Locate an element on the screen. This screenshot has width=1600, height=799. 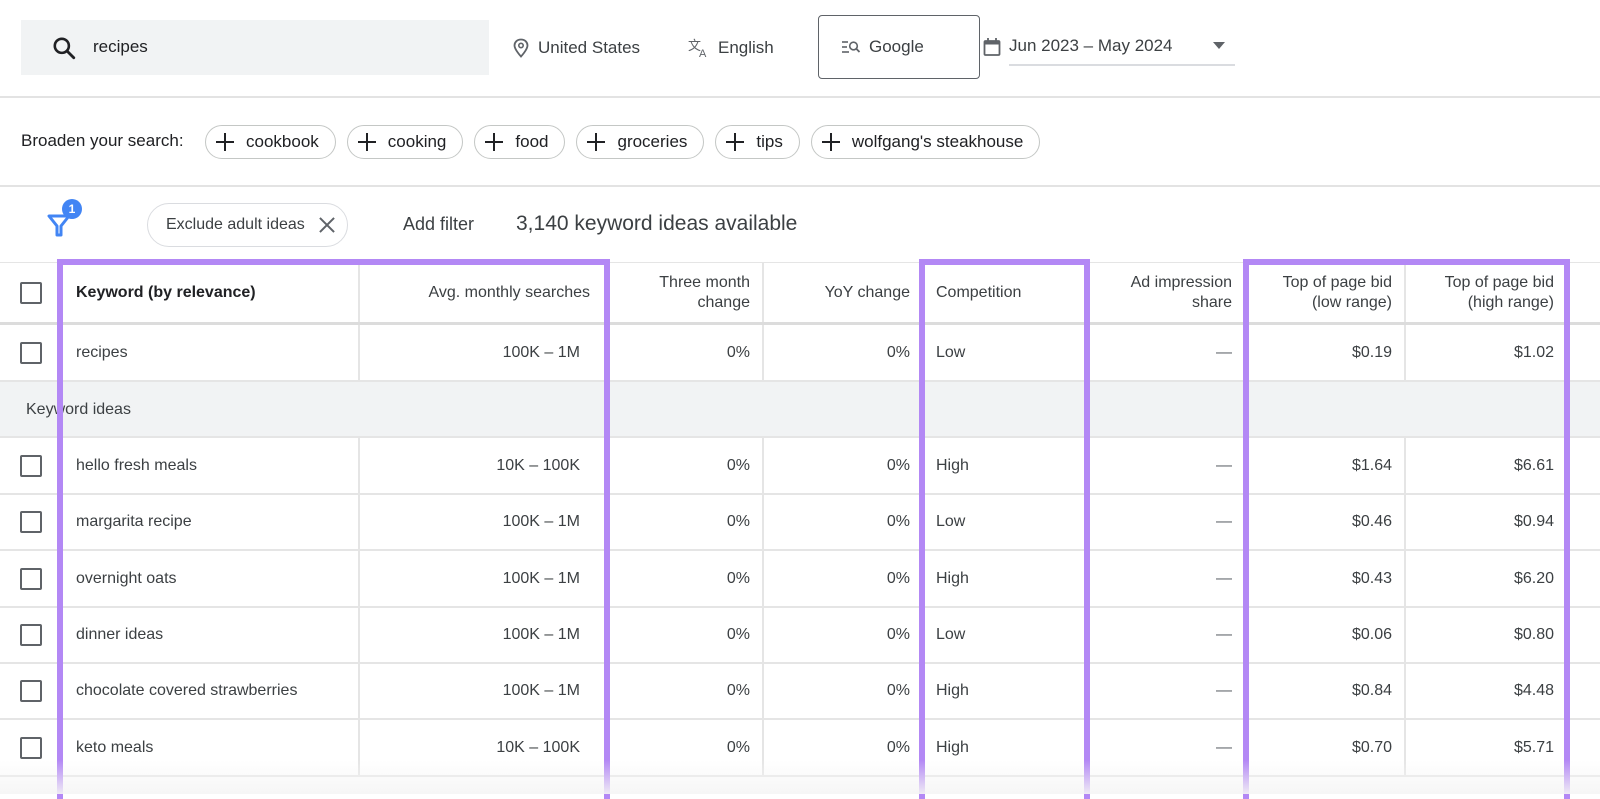
table-row: keto meals 10K – 100K 0% 0% High — $0.70 $5.71 is located at coordinates (800, 748).